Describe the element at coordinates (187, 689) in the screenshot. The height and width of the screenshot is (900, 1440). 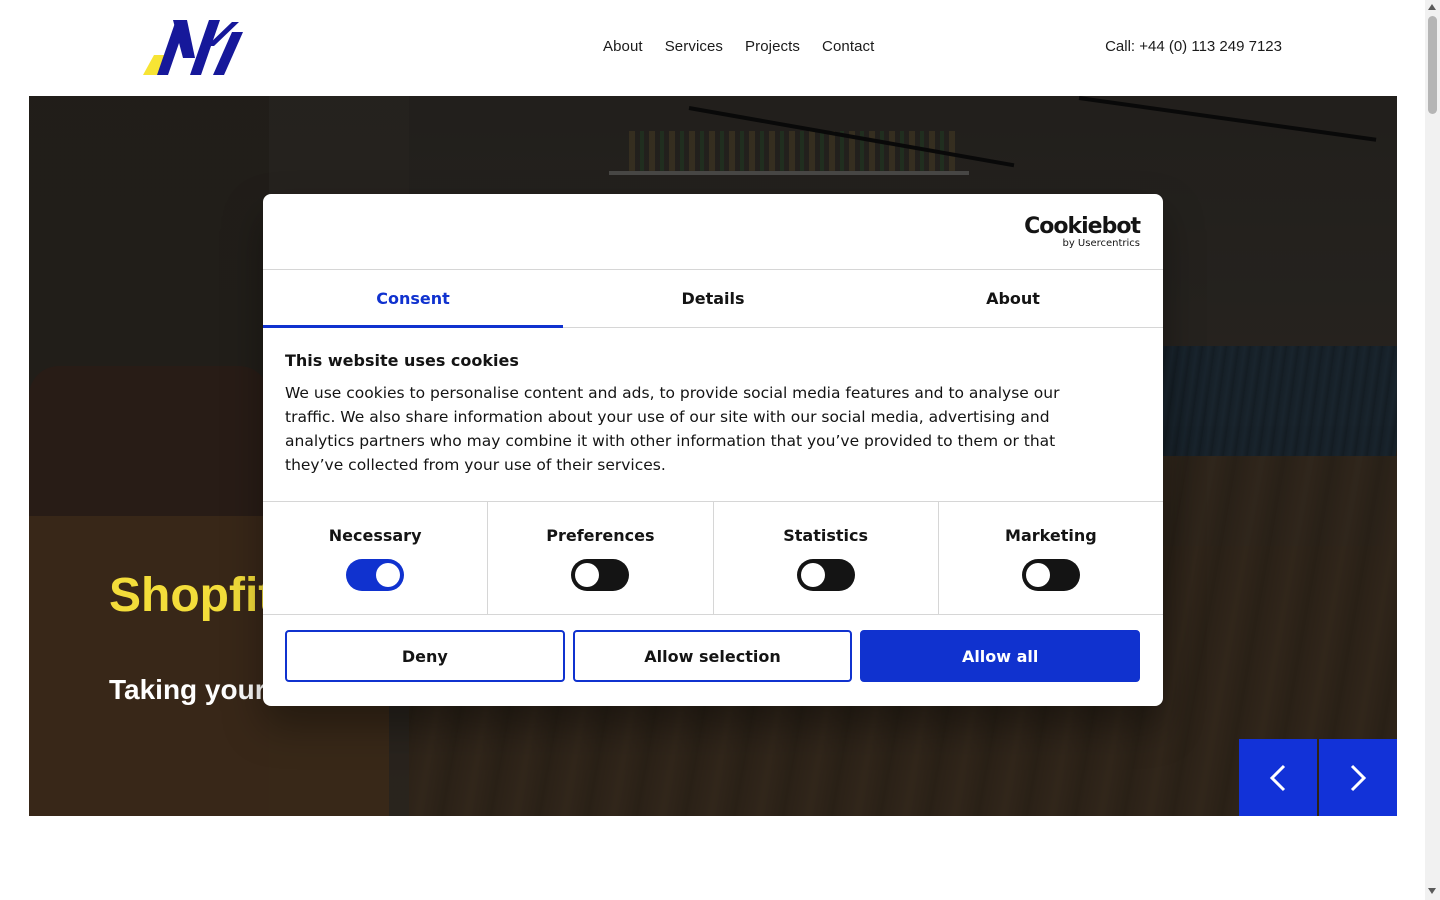
I see `hero-subtitle: Taking your` at that location.